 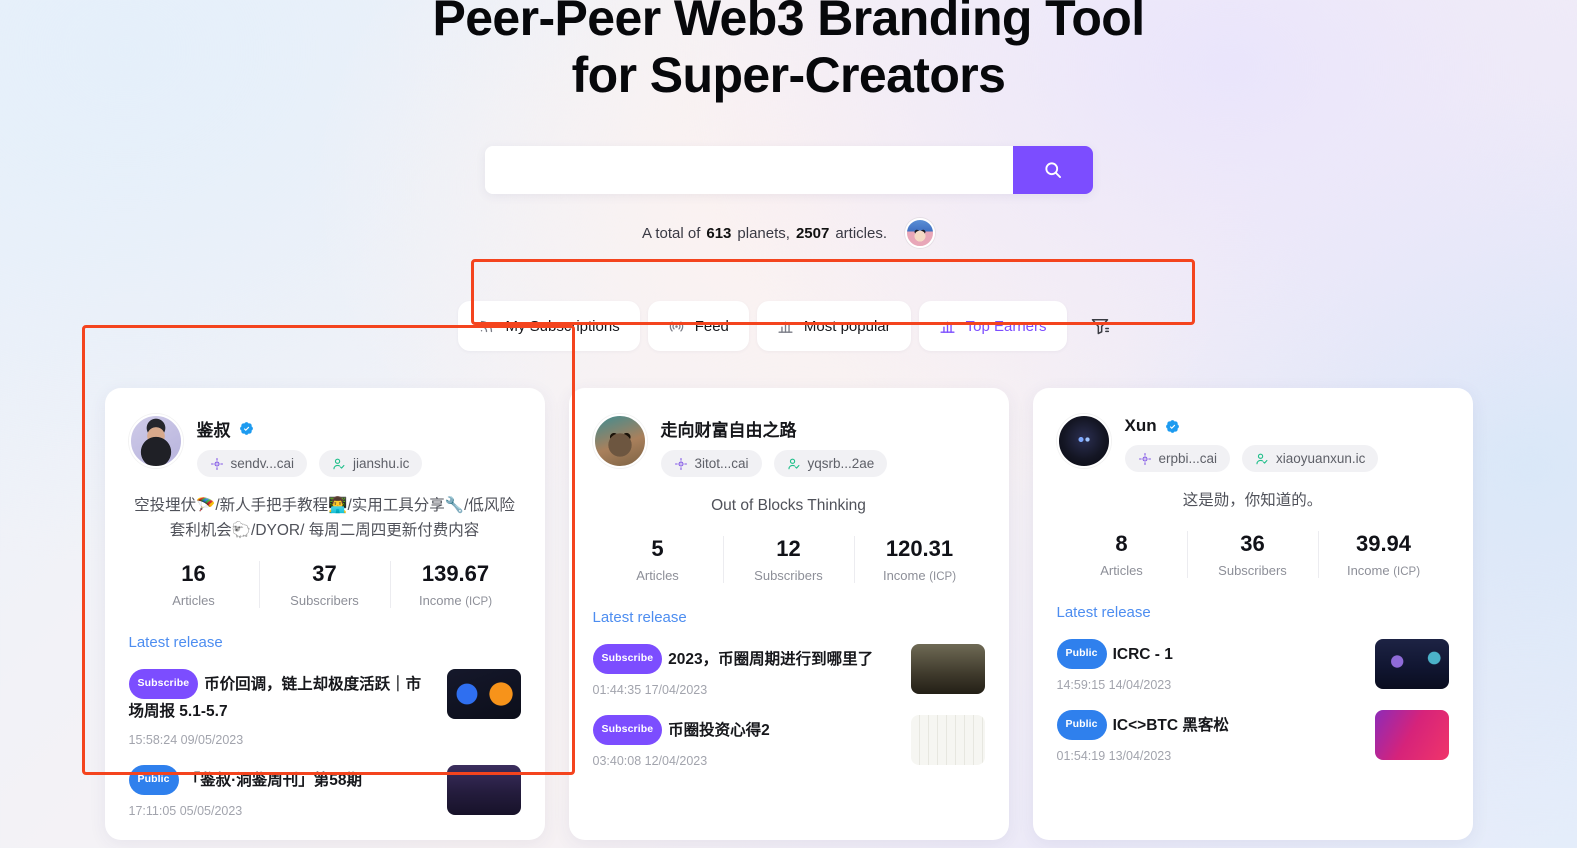 I want to click on tab-label: Feed, so click(x=711, y=326).